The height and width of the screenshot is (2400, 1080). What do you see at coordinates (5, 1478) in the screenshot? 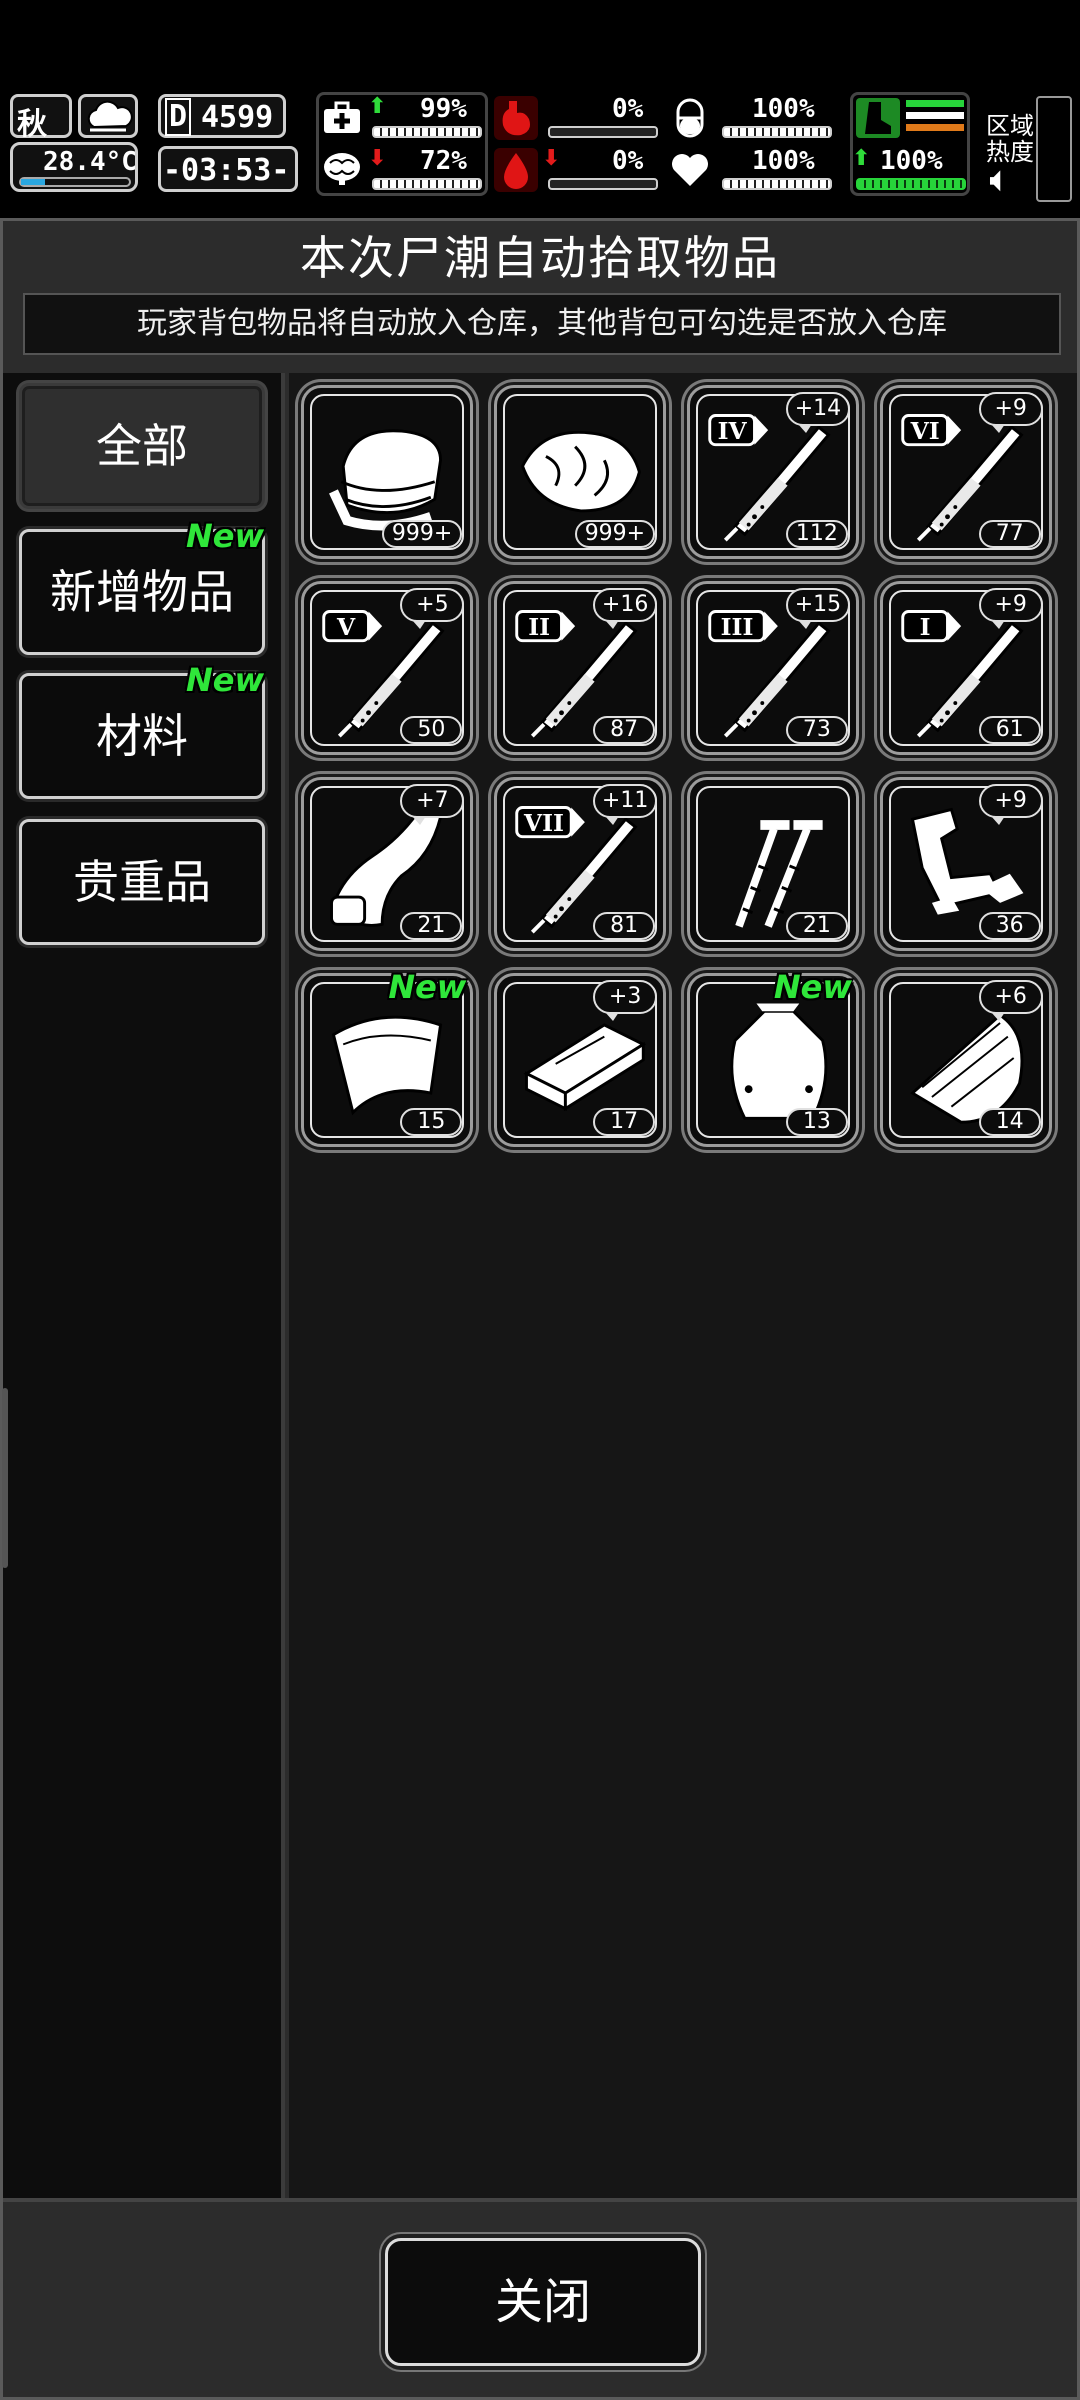
I see `scroll-handle` at bounding box center [5, 1478].